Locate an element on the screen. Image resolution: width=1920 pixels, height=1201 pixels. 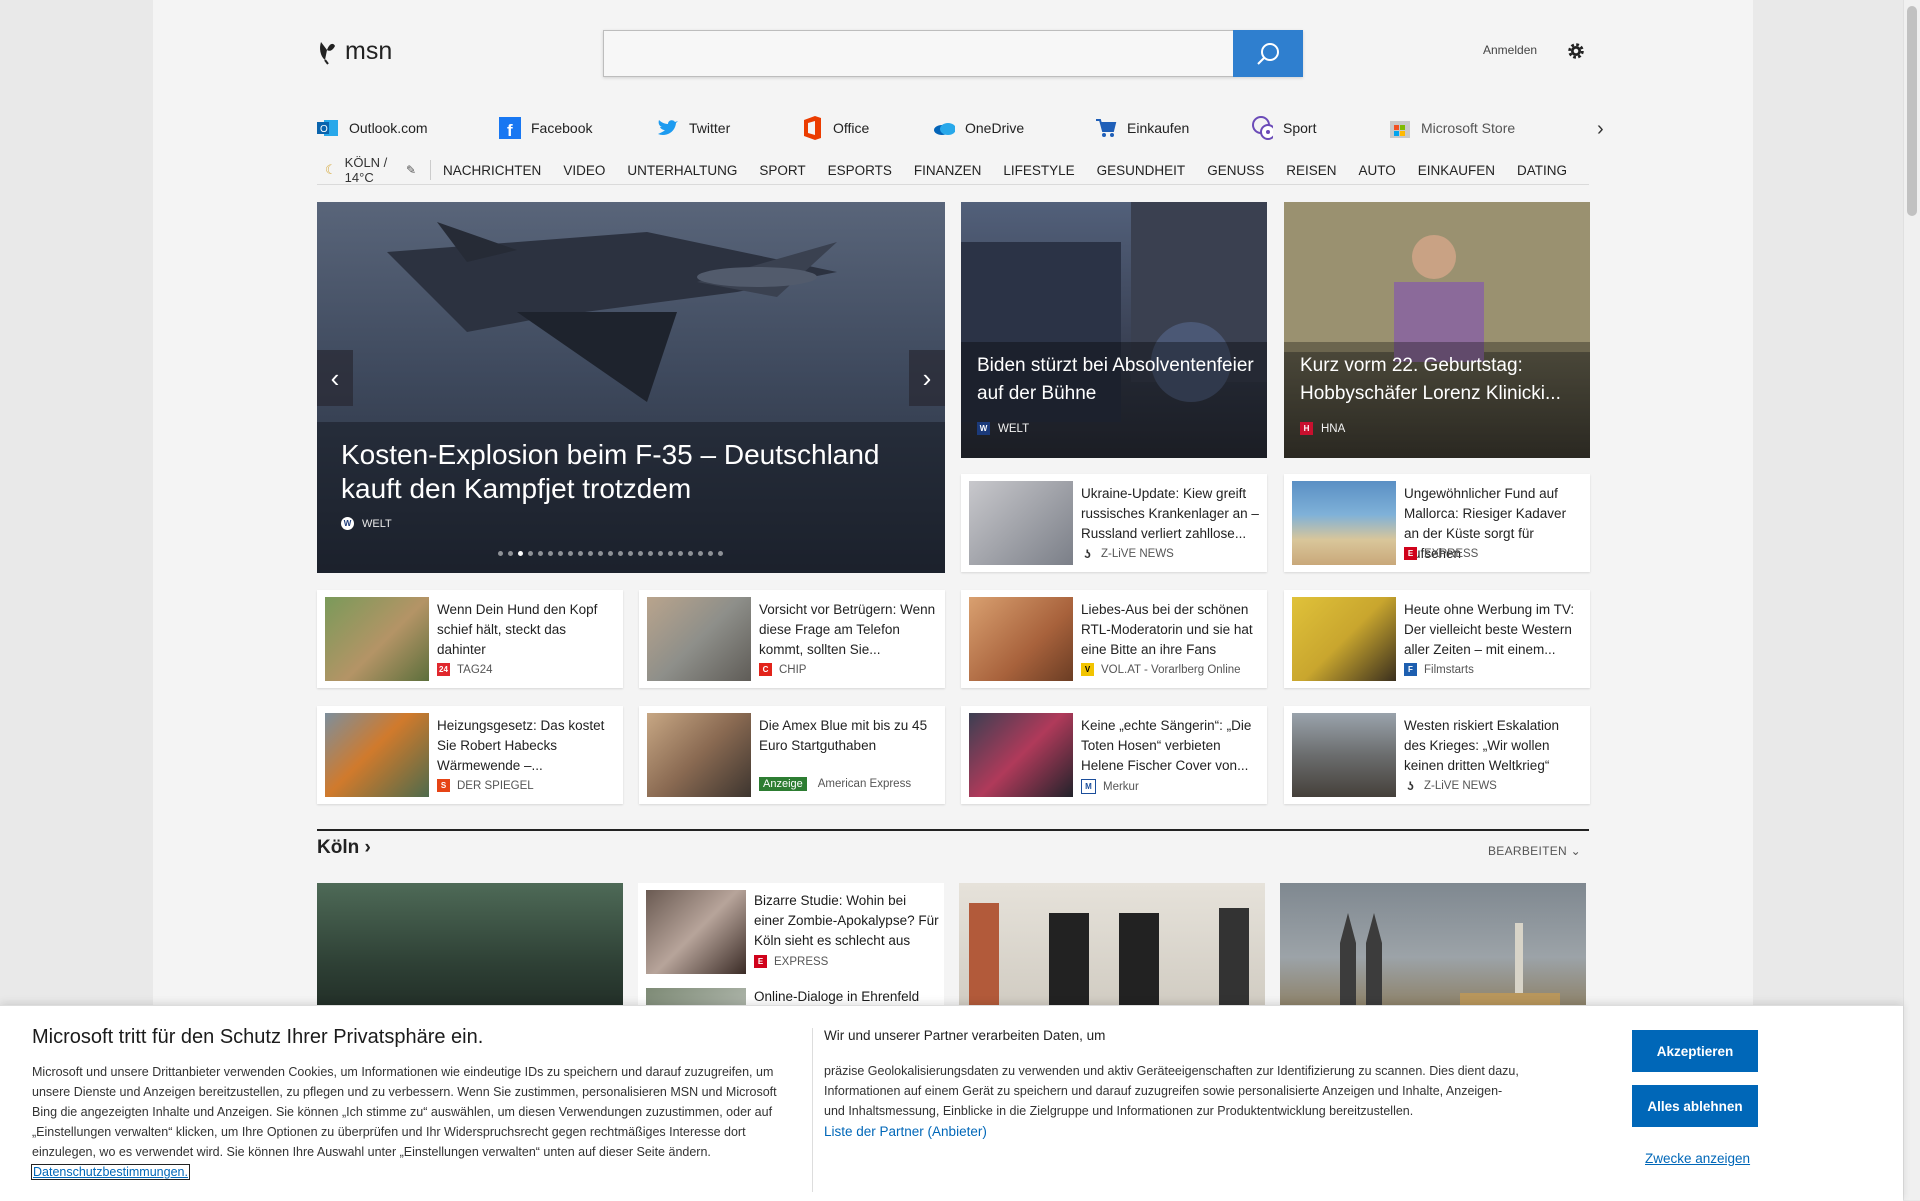
hero-prev-arrow: ‹ is located at coordinates (335, 378).